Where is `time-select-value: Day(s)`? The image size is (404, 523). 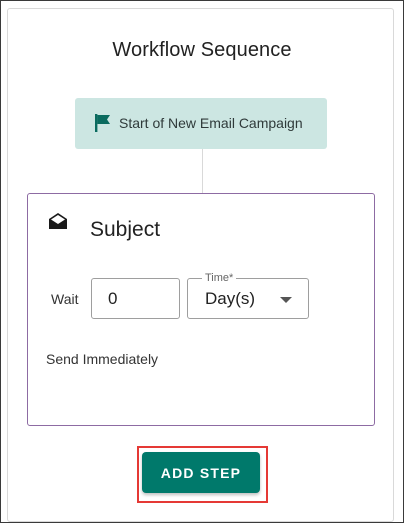
time-select-value: Day(s) is located at coordinates (230, 298).